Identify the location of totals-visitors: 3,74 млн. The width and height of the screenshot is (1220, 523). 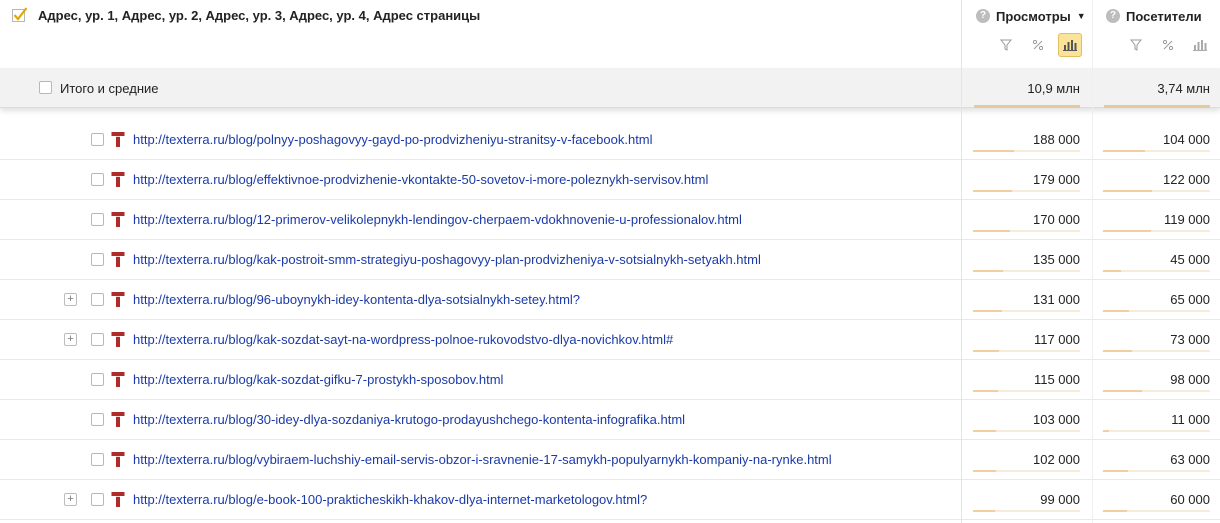
(1183, 88).